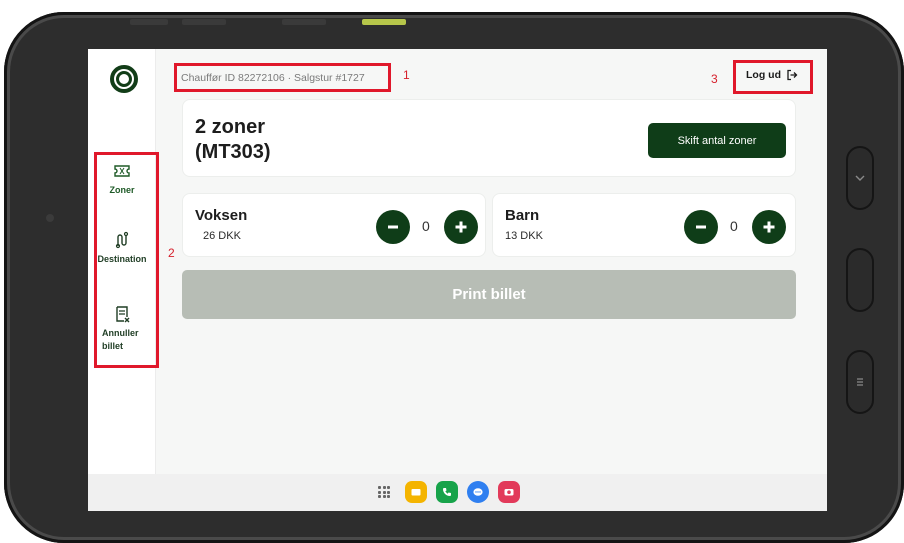  I want to click on passenger-card-adult: Voksen 26 DKK 0, so click(334, 225).